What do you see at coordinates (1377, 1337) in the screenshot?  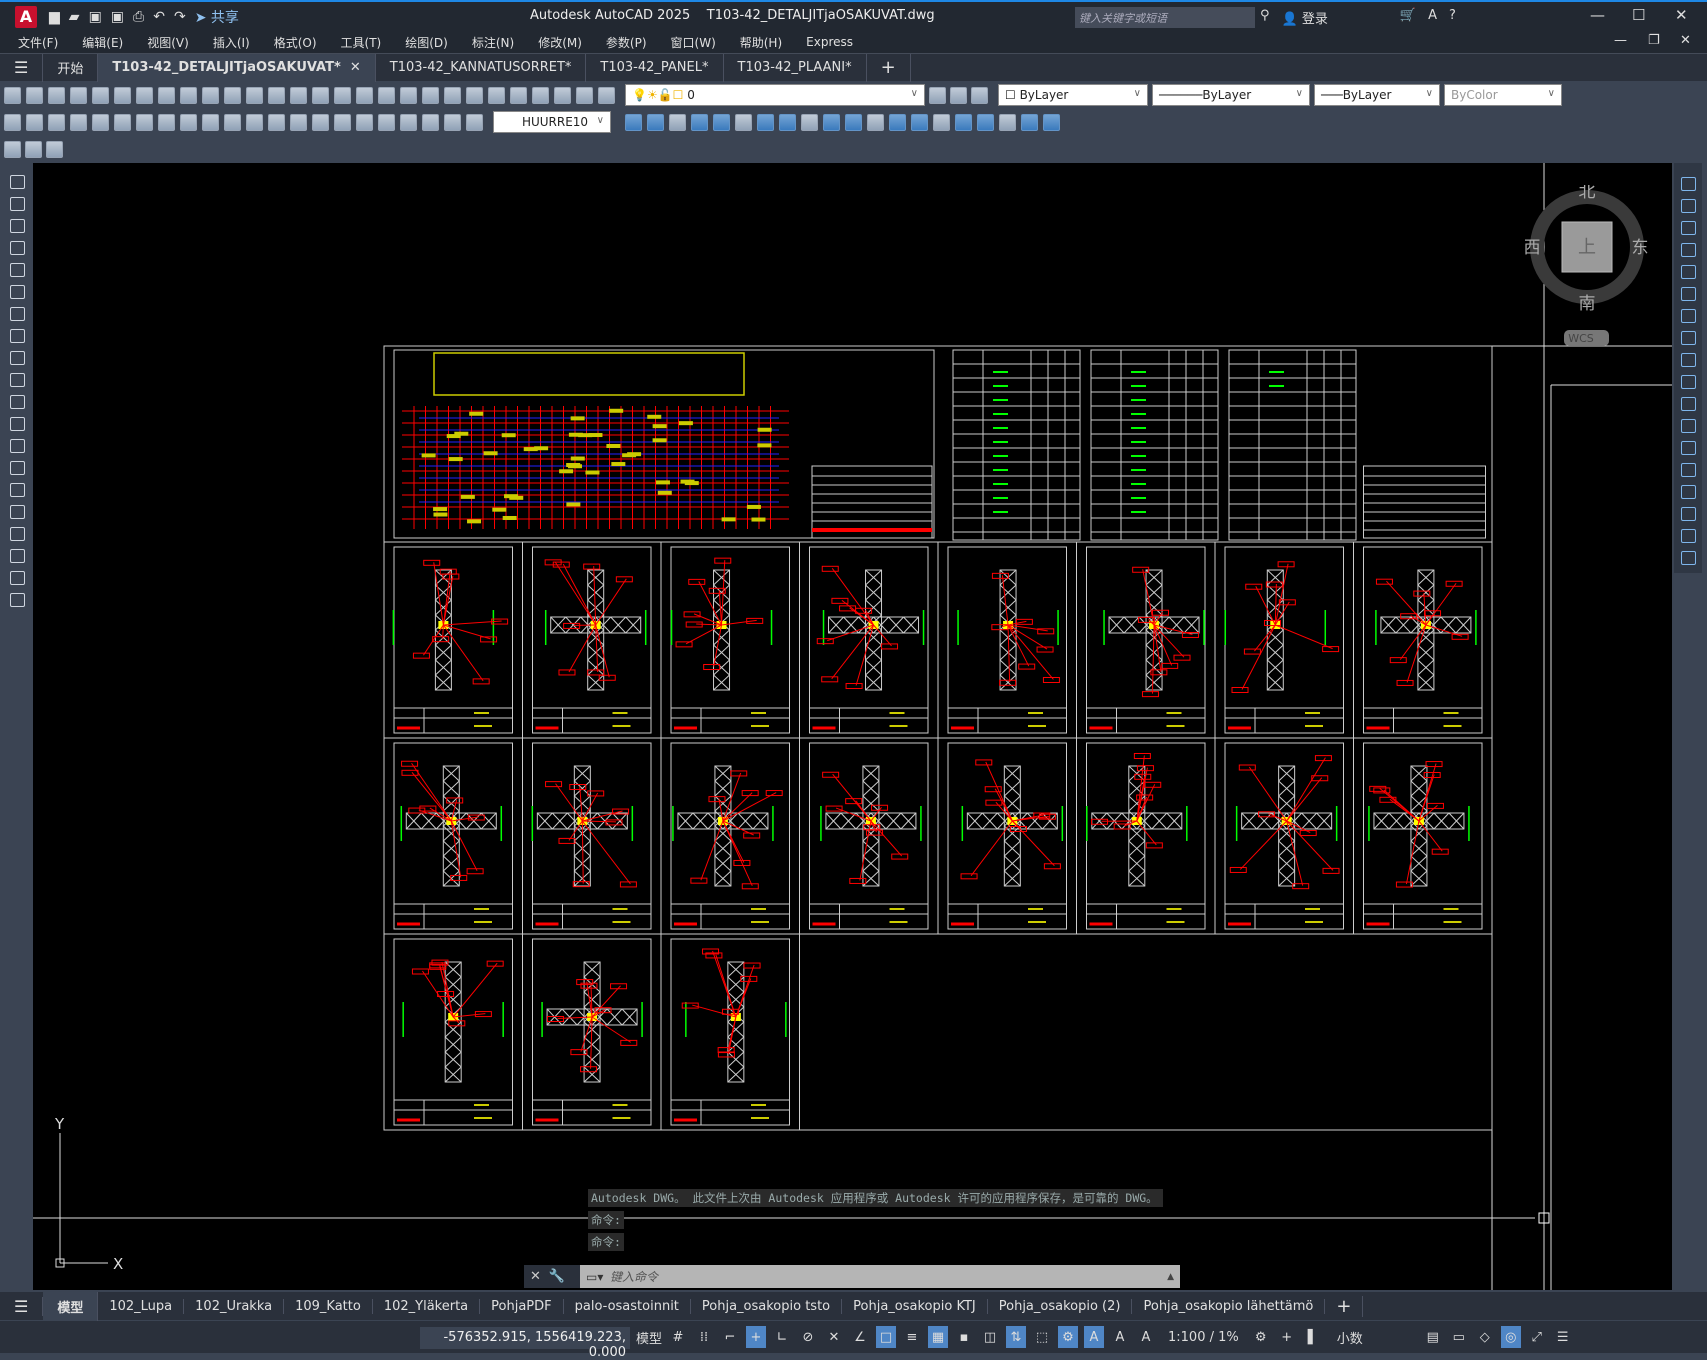 I see `units-dropdown: 小数` at bounding box center [1377, 1337].